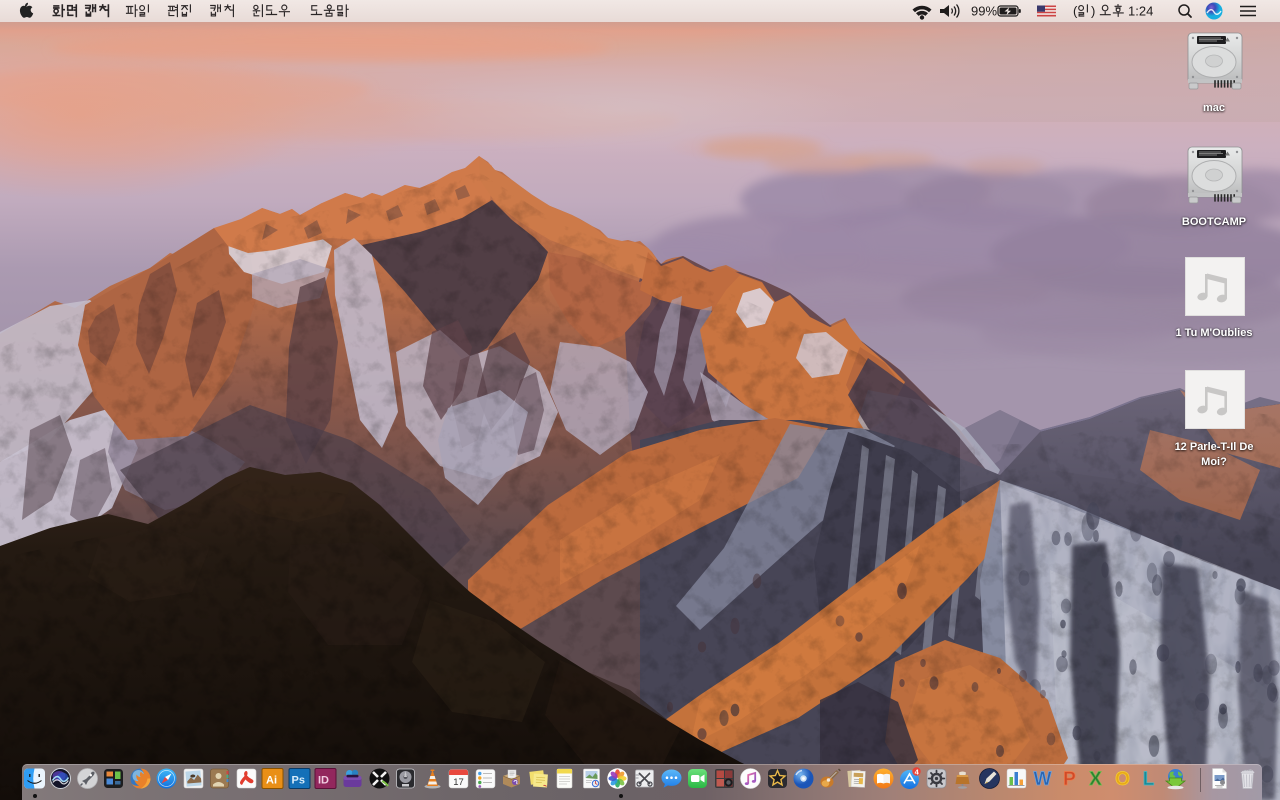 The height and width of the screenshot is (800, 1280). I want to click on svg-text: 1:24, so click(1140, 11).